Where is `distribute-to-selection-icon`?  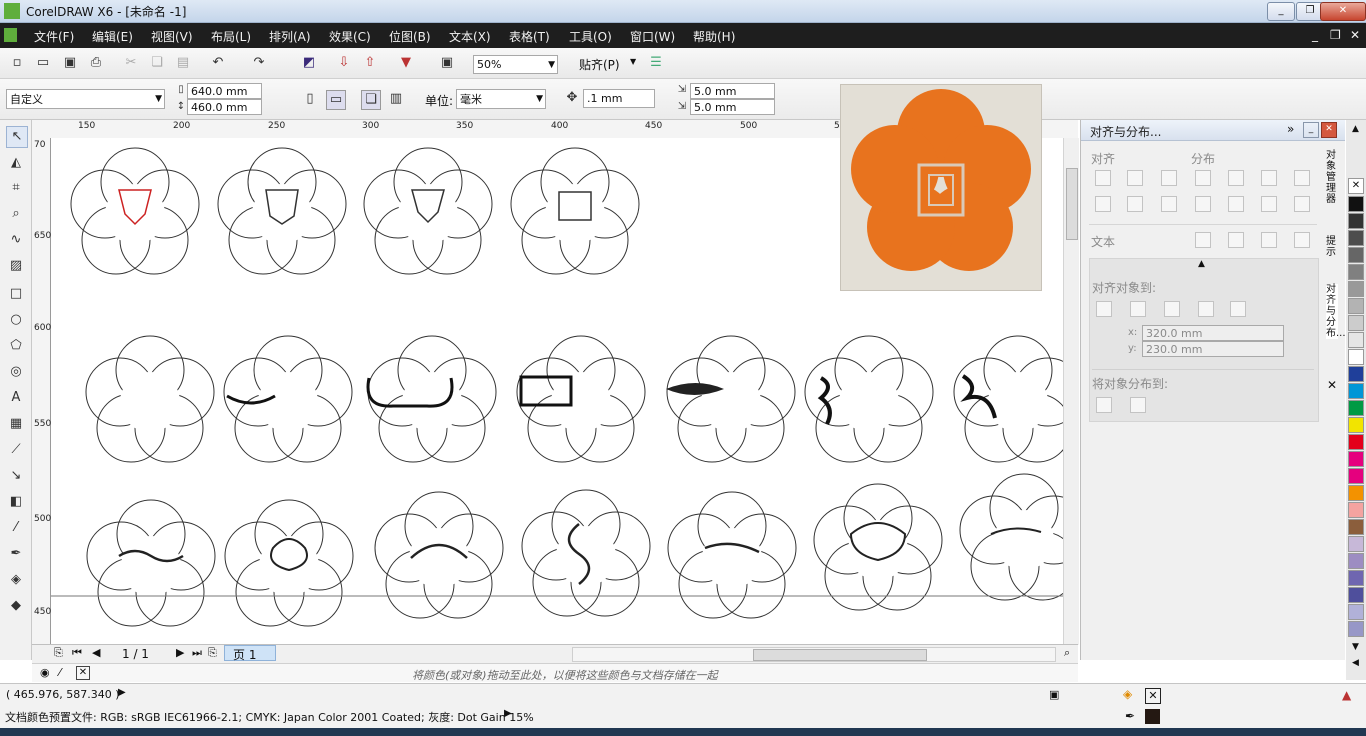
distribute-to-selection-icon is located at coordinates (1104, 405).